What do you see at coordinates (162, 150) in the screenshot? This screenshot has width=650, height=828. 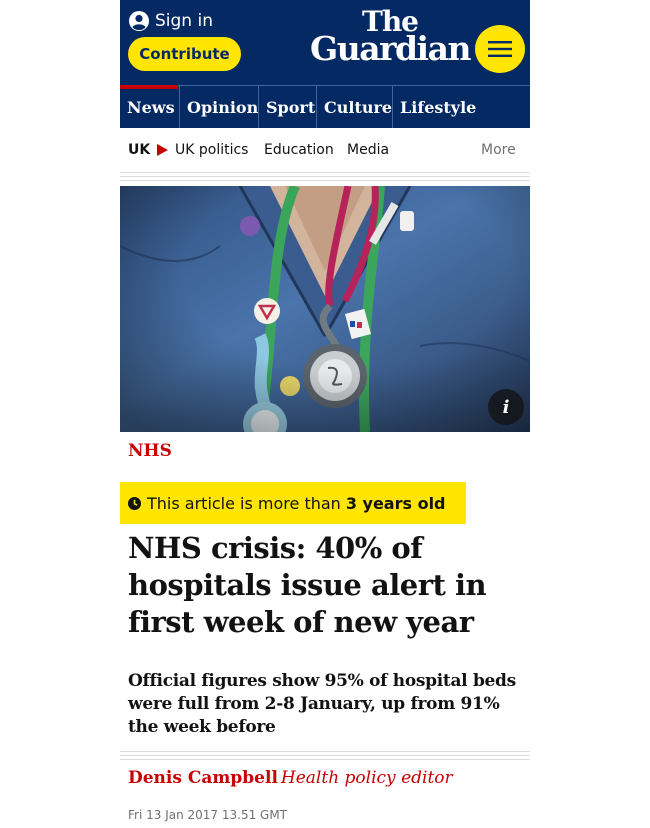 I see `triangle-right-icon` at bounding box center [162, 150].